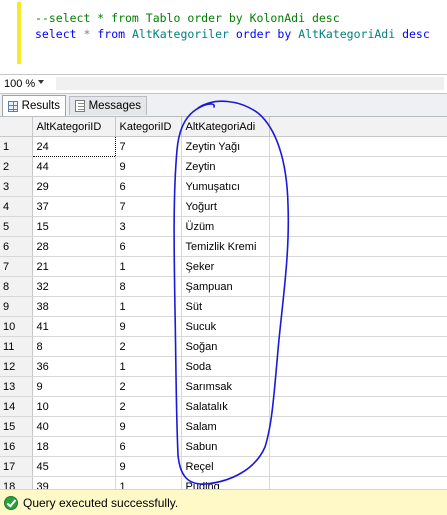 The height and width of the screenshot is (515, 447). I want to click on row-number: 16, so click(16, 446).